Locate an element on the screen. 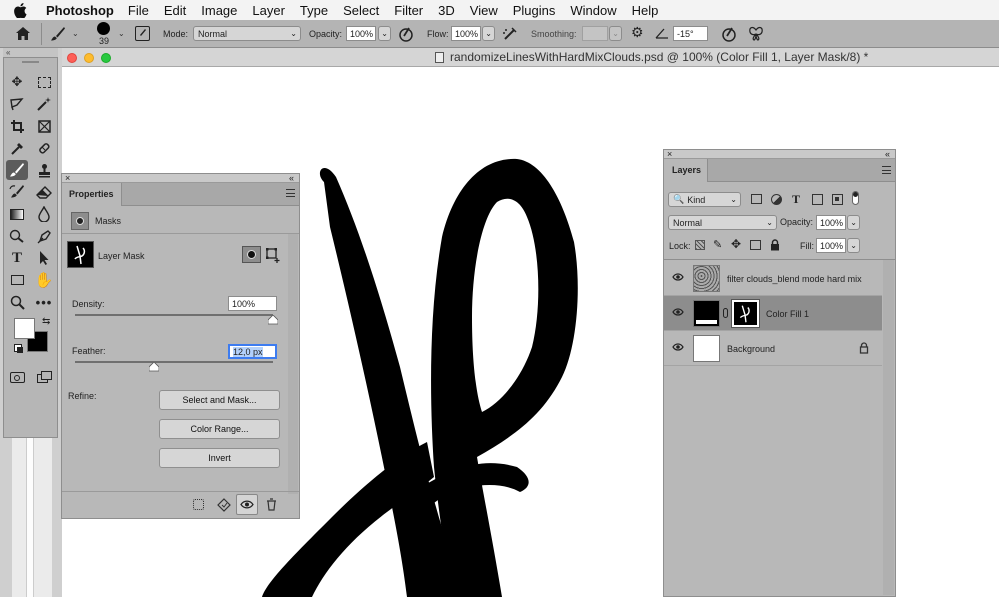 The height and width of the screenshot is (597, 999). symmetry-butterfly-icon is located at coordinates (756, 35).